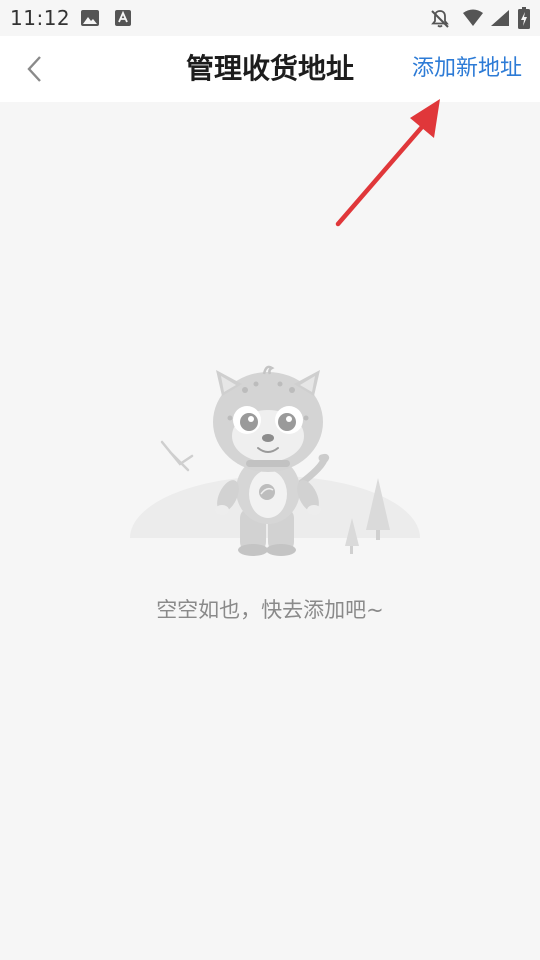 This screenshot has height=960, width=540. What do you see at coordinates (123, 18) in the screenshot?
I see `text-app-icon` at bounding box center [123, 18].